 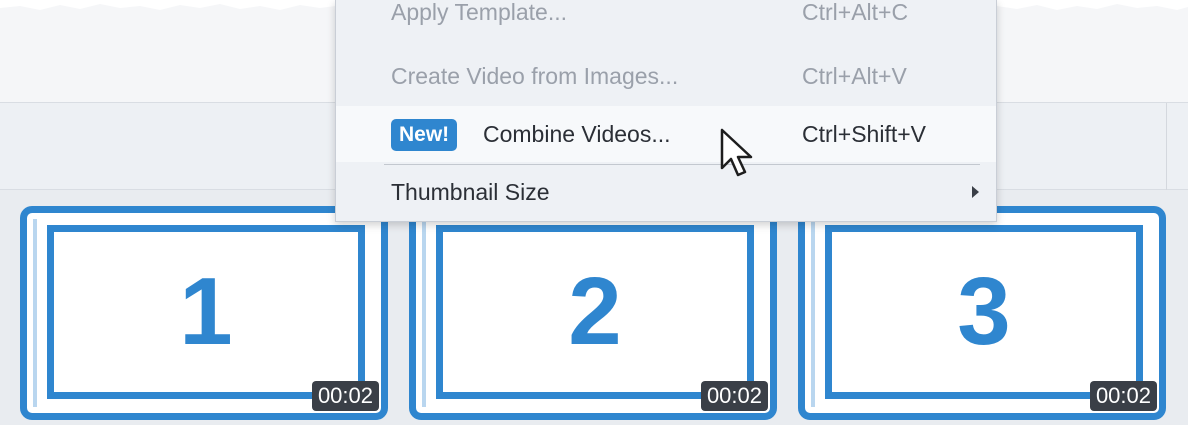 I want to click on menu-item-shortcut: Ctrl+Alt+V, so click(x=854, y=75).